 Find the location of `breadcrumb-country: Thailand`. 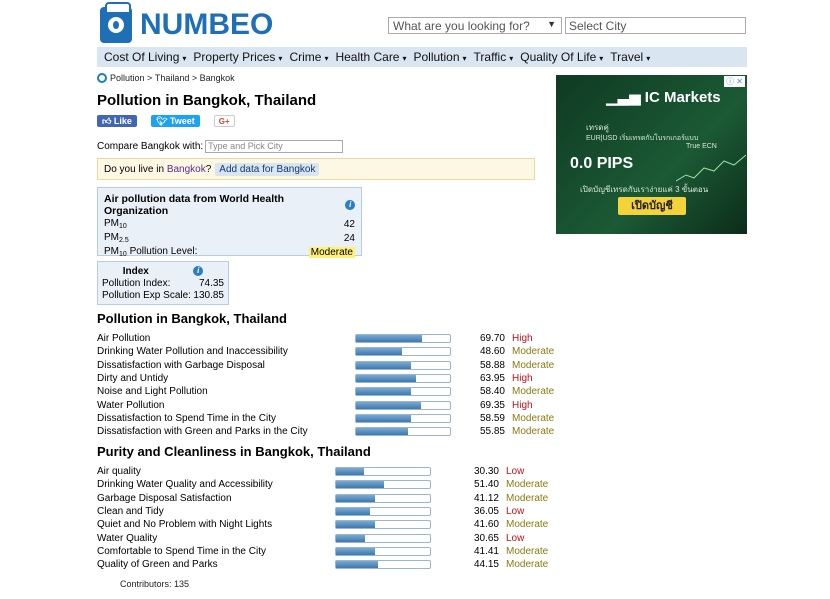

breadcrumb-country: Thailand is located at coordinates (172, 78).